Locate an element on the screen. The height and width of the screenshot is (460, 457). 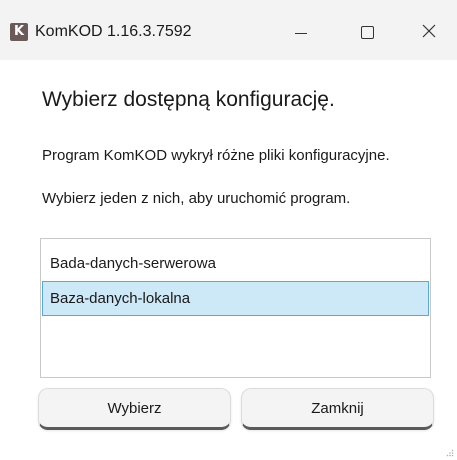
title-bar: K KomKOD 1.16.3.7592 is located at coordinates (228, 30).